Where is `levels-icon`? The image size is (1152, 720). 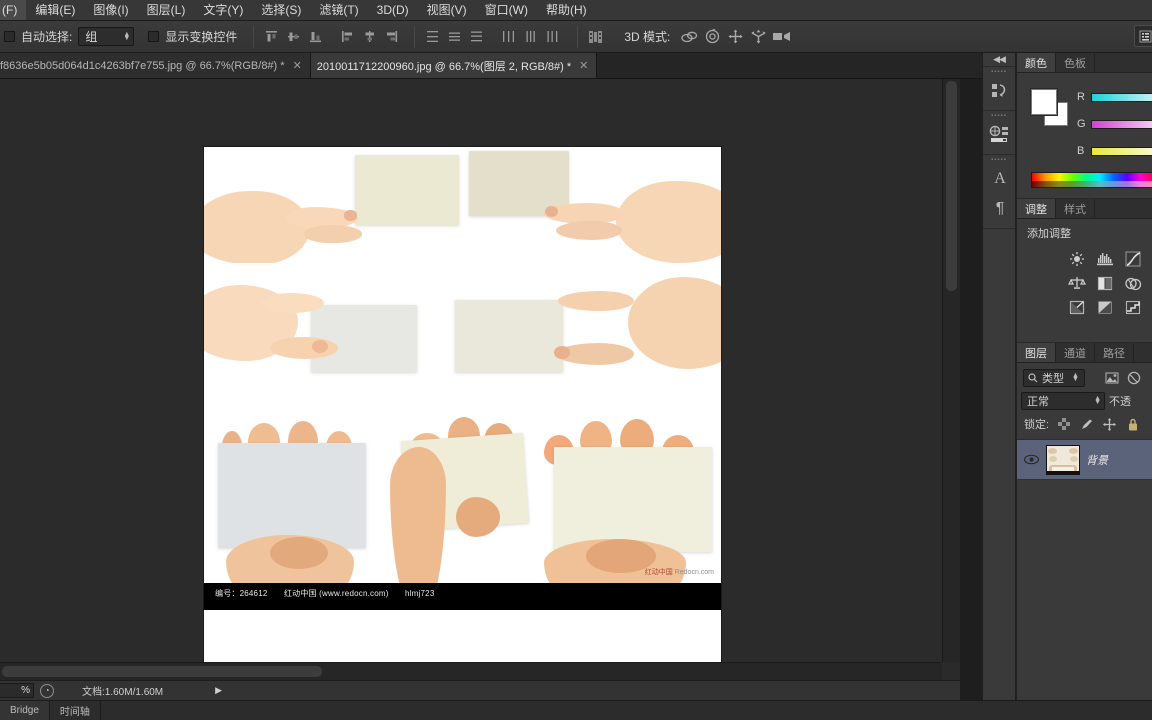
levels-icon is located at coordinates (1105, 259).